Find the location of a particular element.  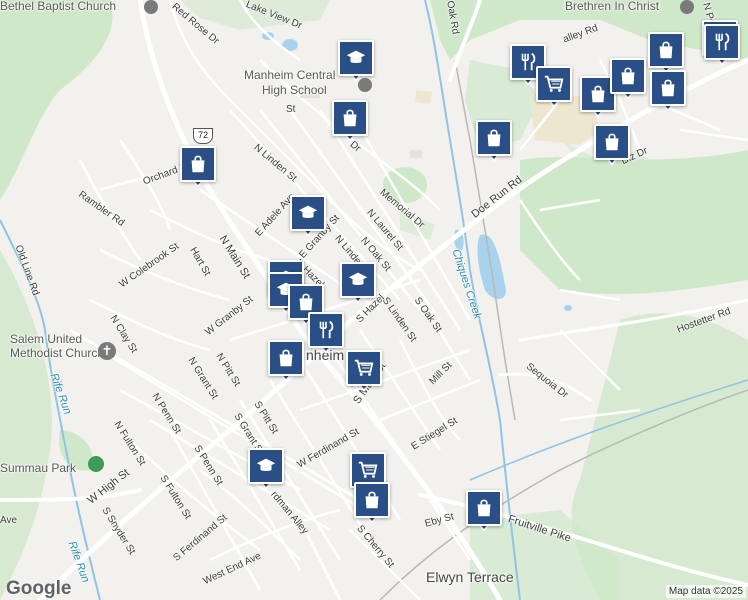

place-label-park: Summau Park is located at coordinates (38, 468).